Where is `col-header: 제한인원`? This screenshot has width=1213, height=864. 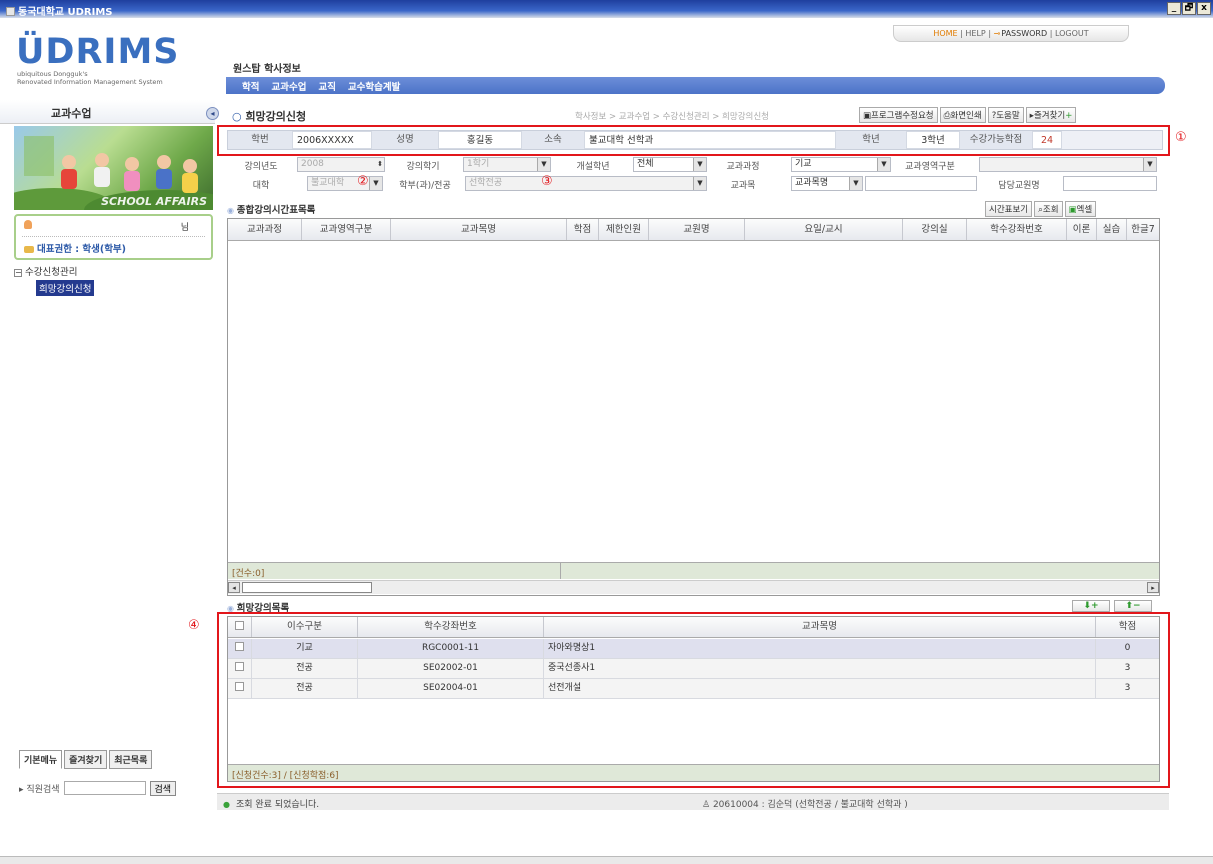 col-header: 제한인원 is located at coordinates (624, 229).